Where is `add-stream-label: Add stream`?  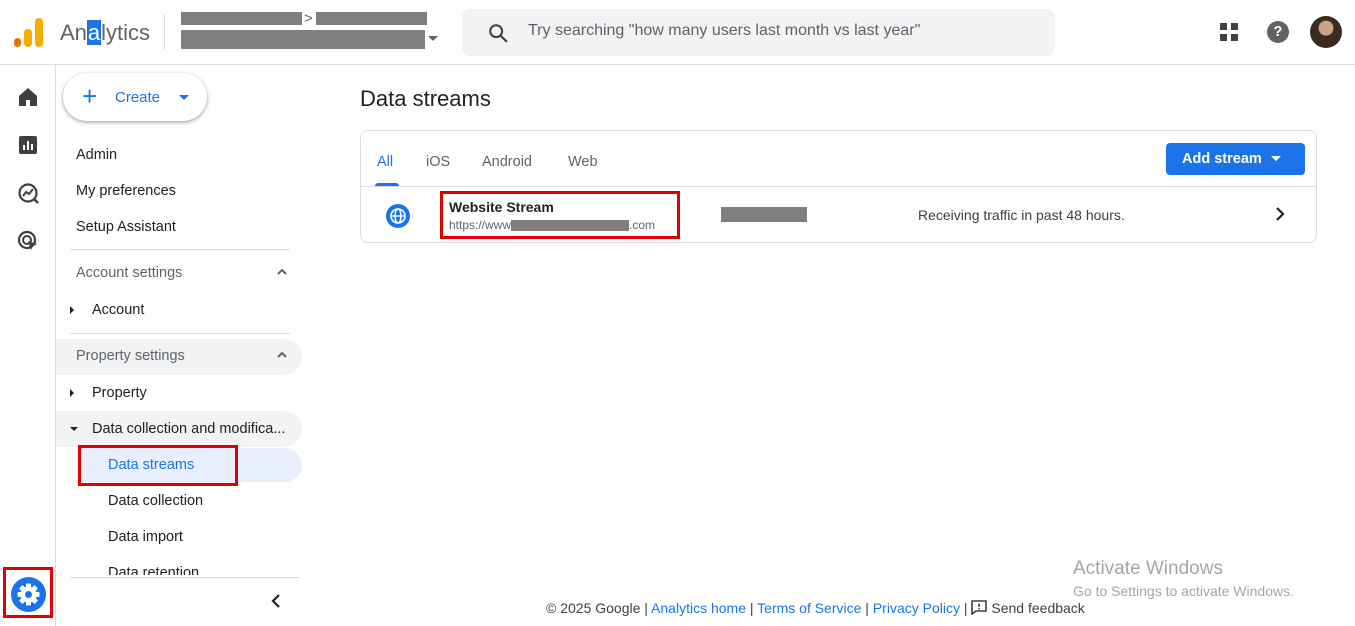
add-stream-label: Add stream is located at coordinates (1222, 159).